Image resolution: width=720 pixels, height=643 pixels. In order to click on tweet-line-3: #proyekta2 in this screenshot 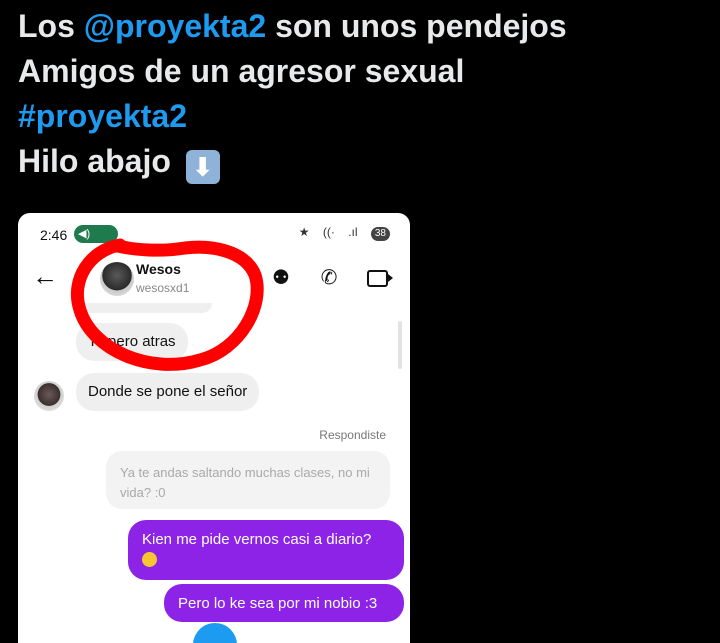, I will do `click(363, 116)`.